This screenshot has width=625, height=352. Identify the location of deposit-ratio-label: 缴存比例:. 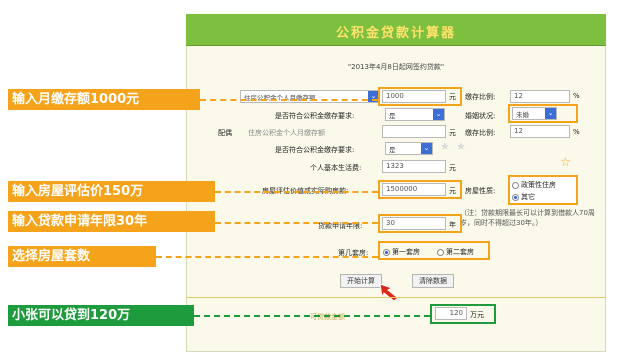
(480, 97).